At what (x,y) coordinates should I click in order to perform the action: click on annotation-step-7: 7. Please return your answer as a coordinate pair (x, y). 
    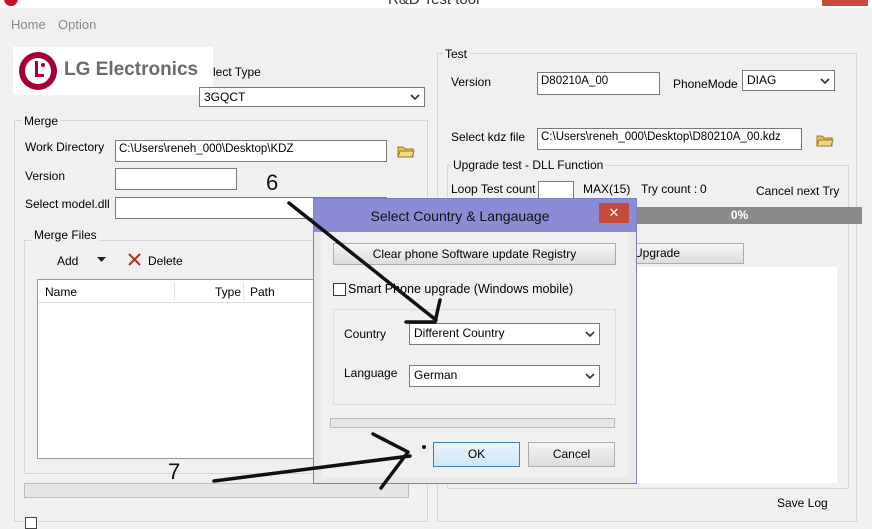
    Looking at the image, I should click on (174, 471).